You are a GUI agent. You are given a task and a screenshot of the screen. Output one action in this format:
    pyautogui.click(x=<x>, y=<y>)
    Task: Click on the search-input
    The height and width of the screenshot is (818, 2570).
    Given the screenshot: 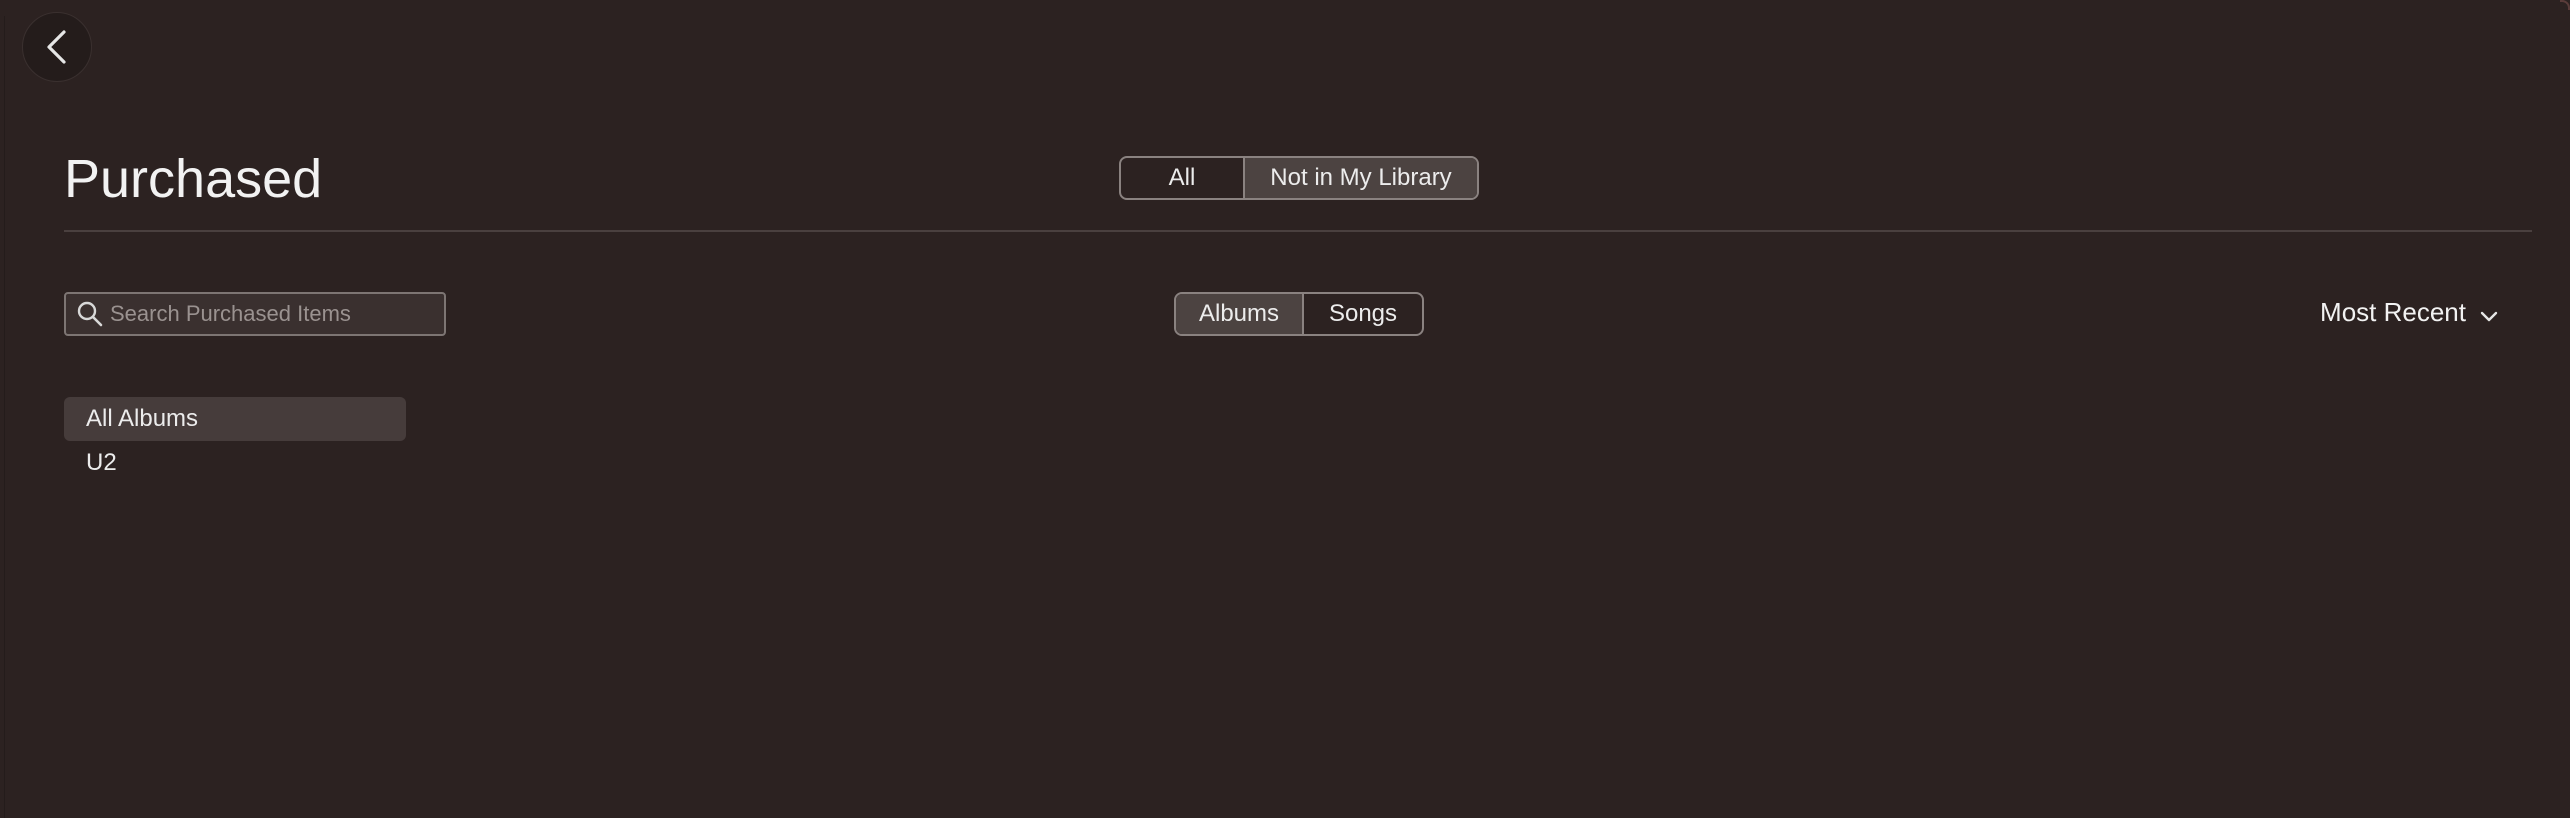 What is the action you would take?
    pyautogui.click(x=274, y=314)
    